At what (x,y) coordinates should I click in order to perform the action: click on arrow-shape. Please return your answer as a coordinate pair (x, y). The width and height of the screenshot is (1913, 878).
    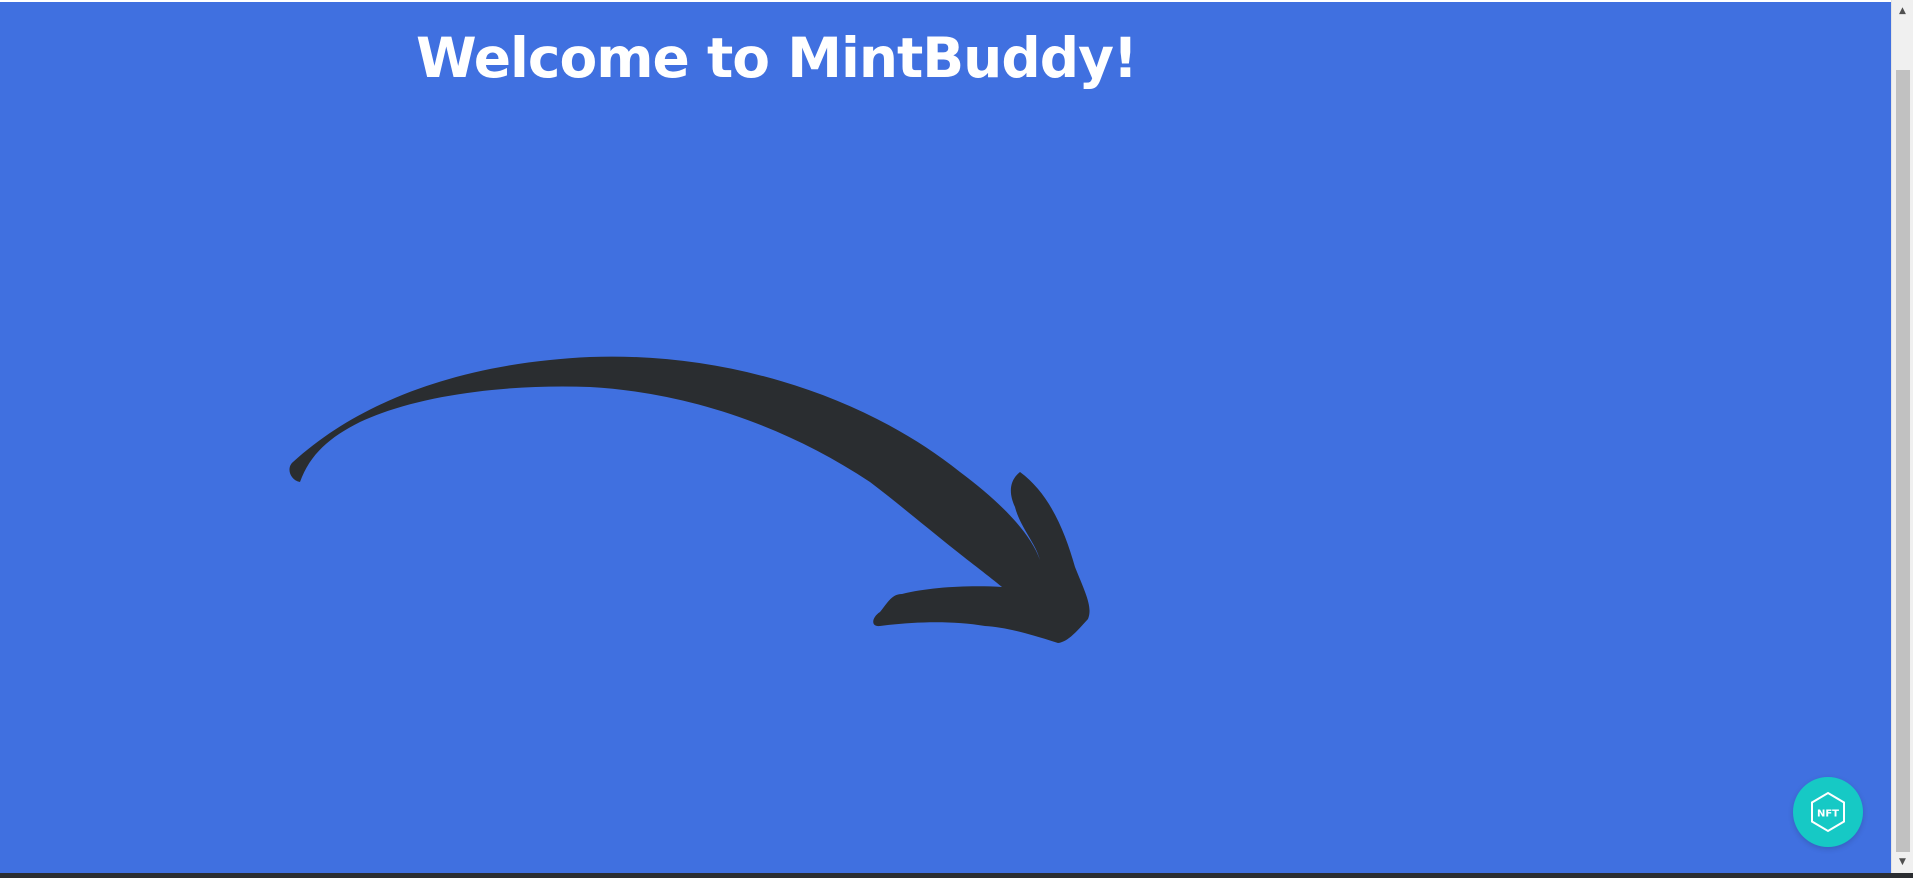
    Looking at the image, I should click on (689, 499).